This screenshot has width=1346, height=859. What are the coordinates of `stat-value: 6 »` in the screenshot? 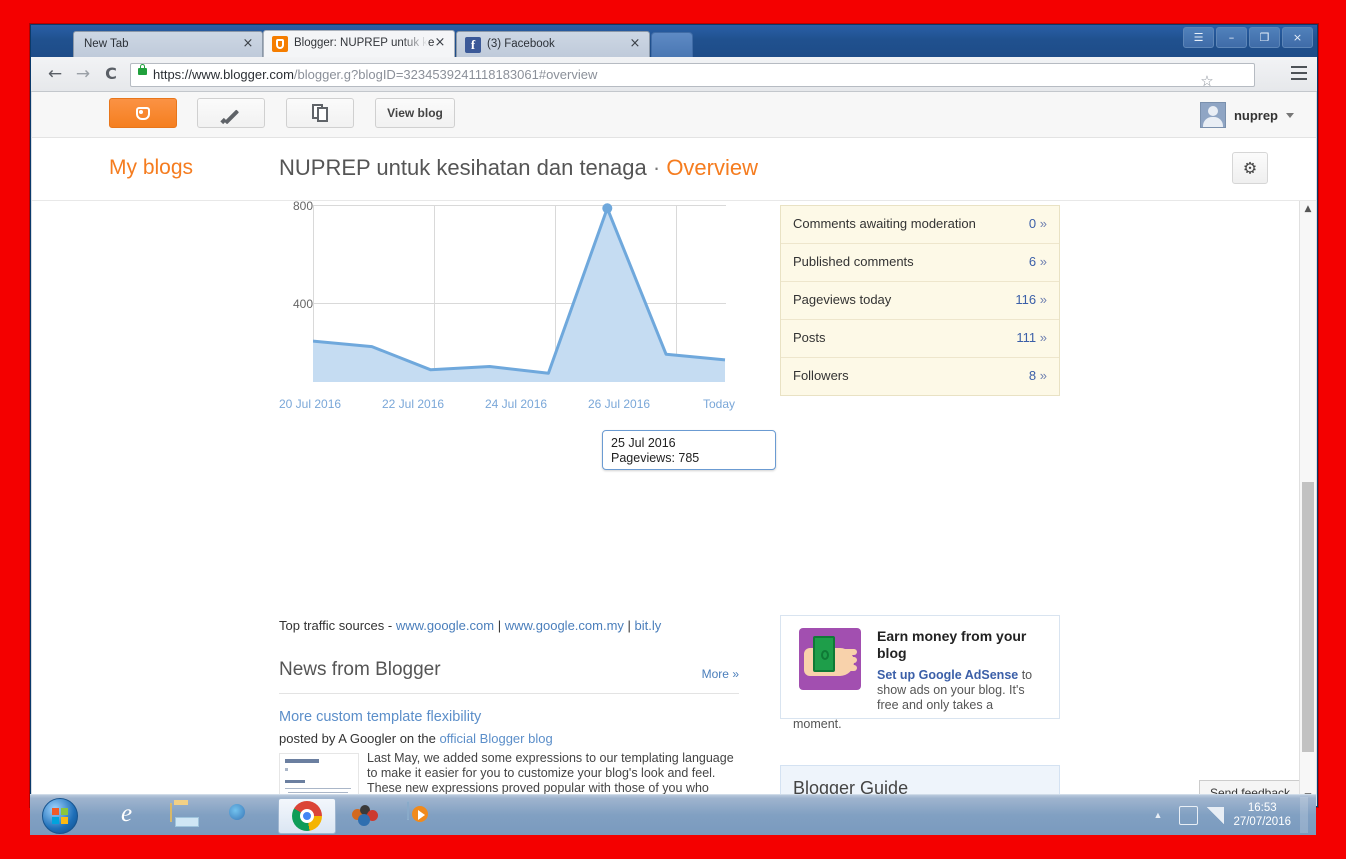 It's located at (1038, 261).